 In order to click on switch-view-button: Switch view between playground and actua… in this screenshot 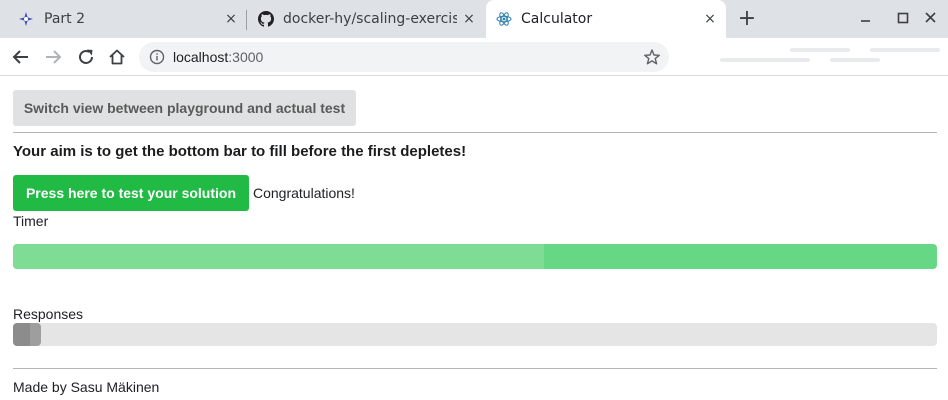, I will do `click(184, 108)`.